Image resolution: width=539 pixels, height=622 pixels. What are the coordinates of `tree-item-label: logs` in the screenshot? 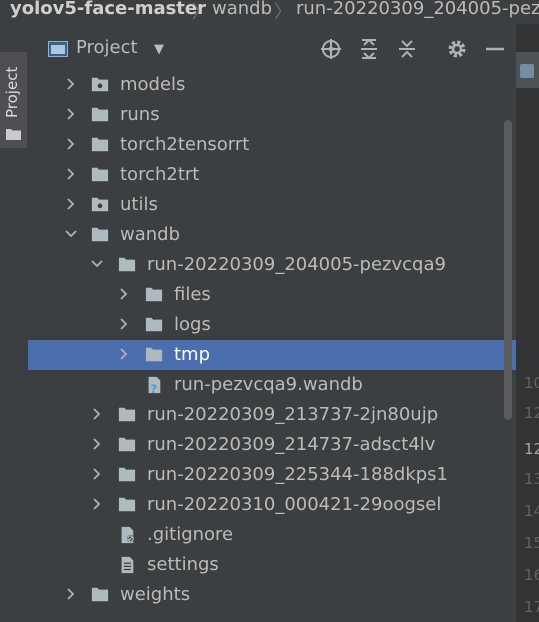 It's located at (192, 324).